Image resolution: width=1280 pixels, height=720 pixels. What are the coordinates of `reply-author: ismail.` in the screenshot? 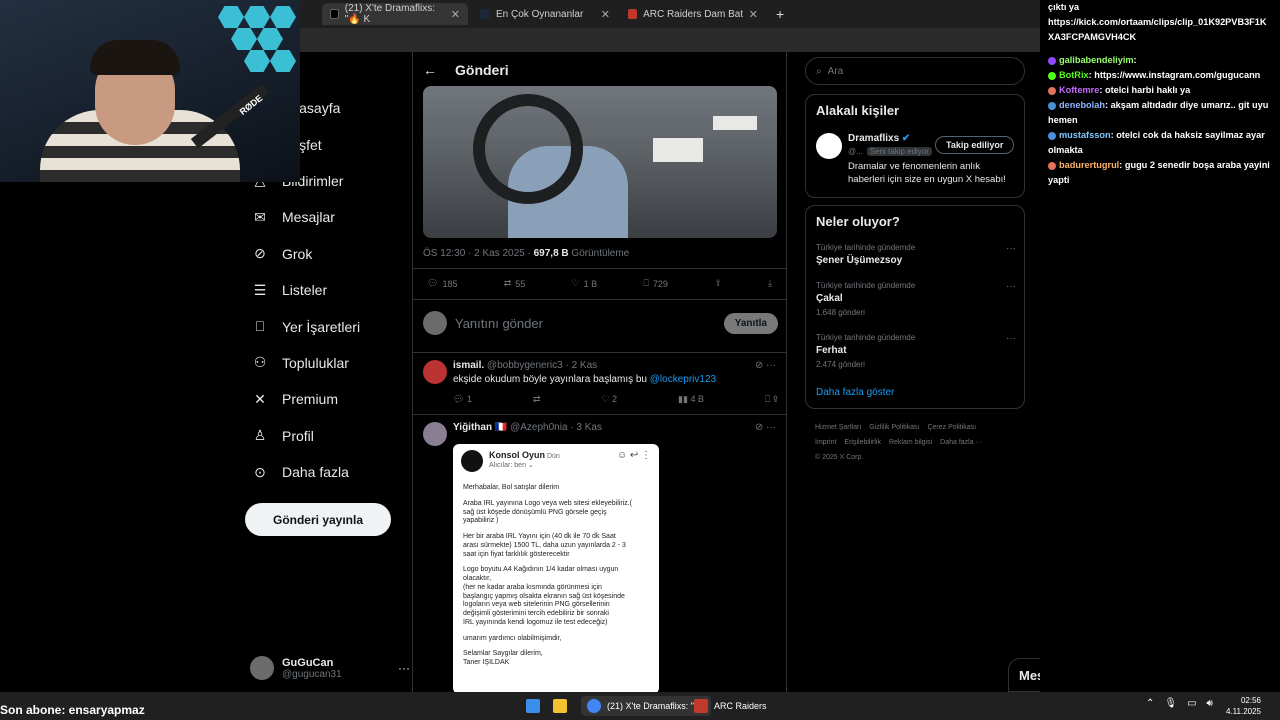 It's located at (468, 365).